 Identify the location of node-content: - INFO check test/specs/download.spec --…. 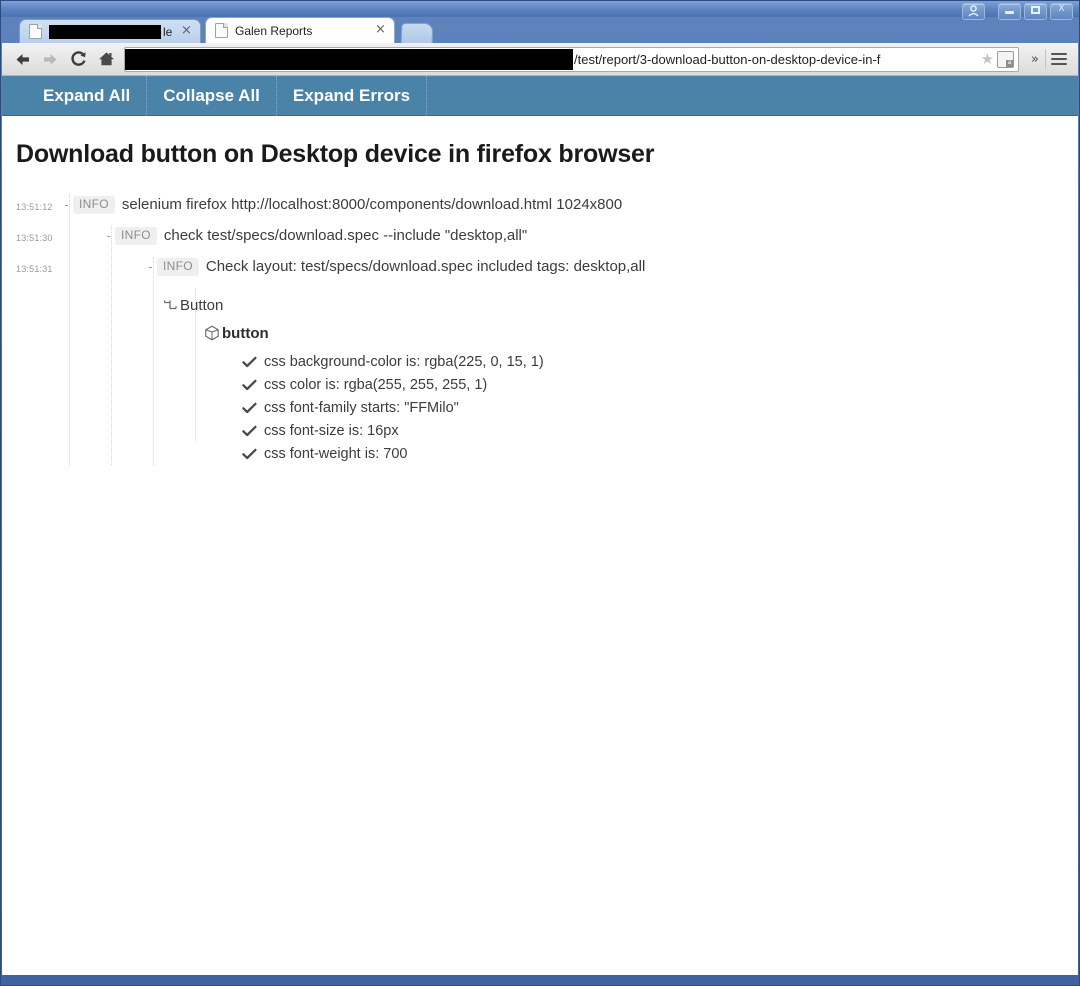
(569, 236).